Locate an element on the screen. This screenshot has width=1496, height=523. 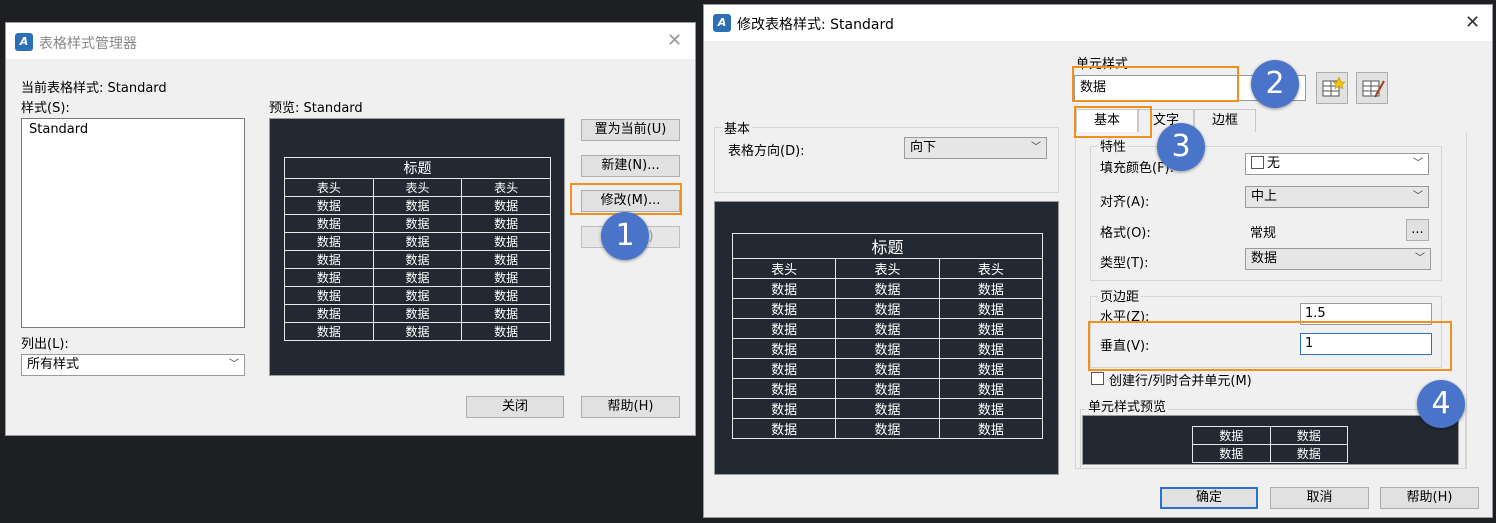
align-value: 中上 is located at coordinates (1264, 196).